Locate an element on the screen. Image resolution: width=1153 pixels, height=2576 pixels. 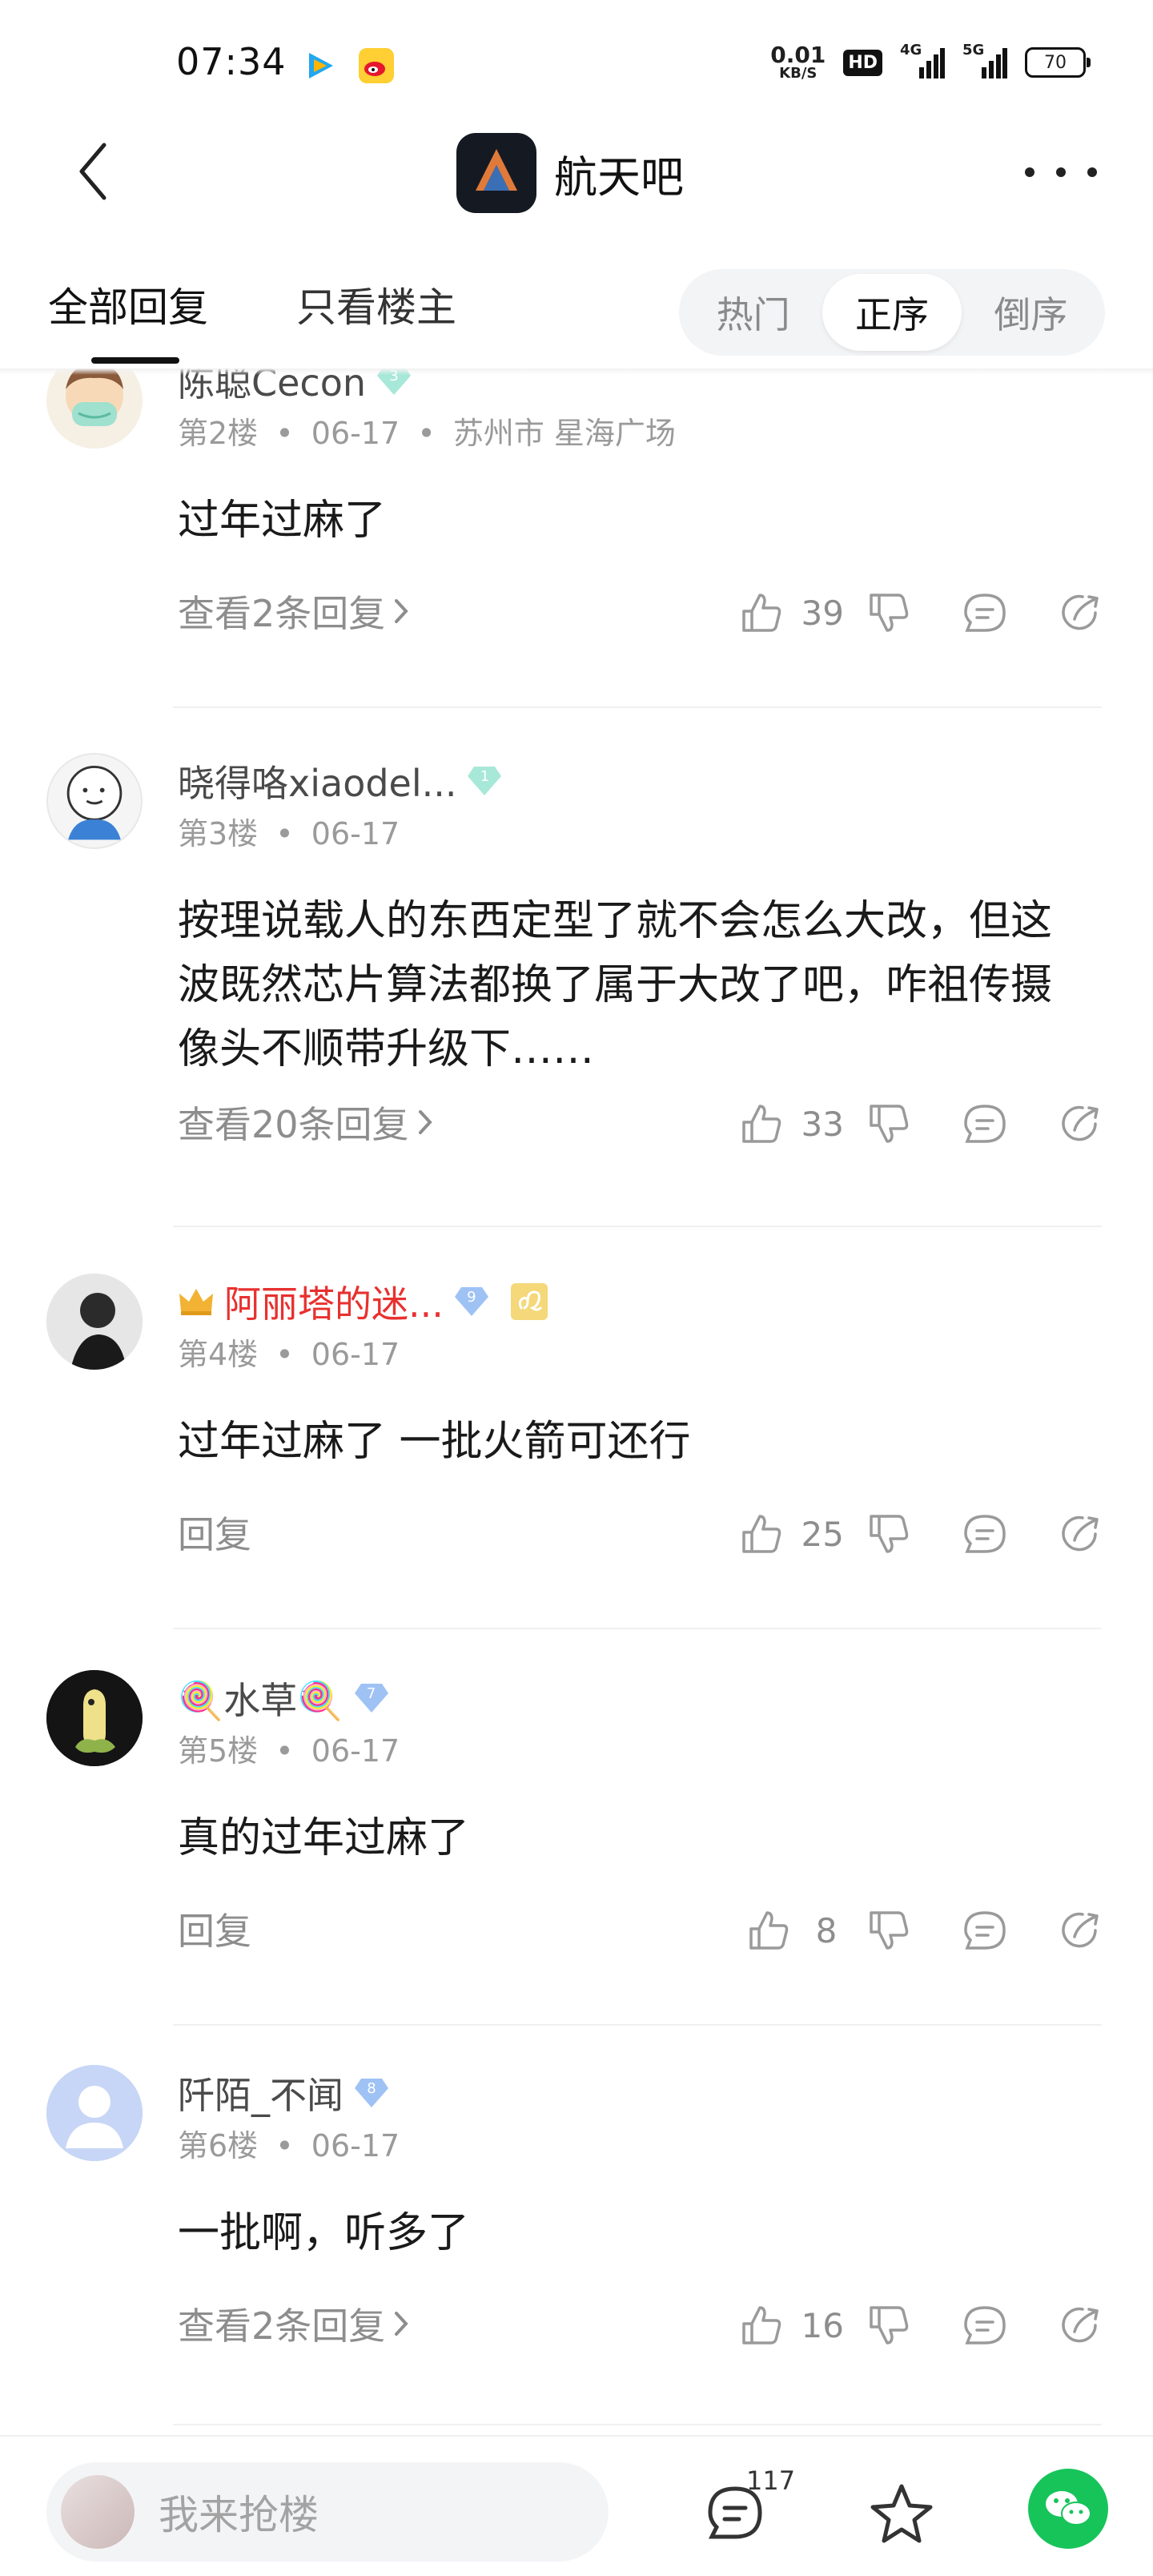
post-location: 苏州市 星海广场 is located at coordinates (564, 434).